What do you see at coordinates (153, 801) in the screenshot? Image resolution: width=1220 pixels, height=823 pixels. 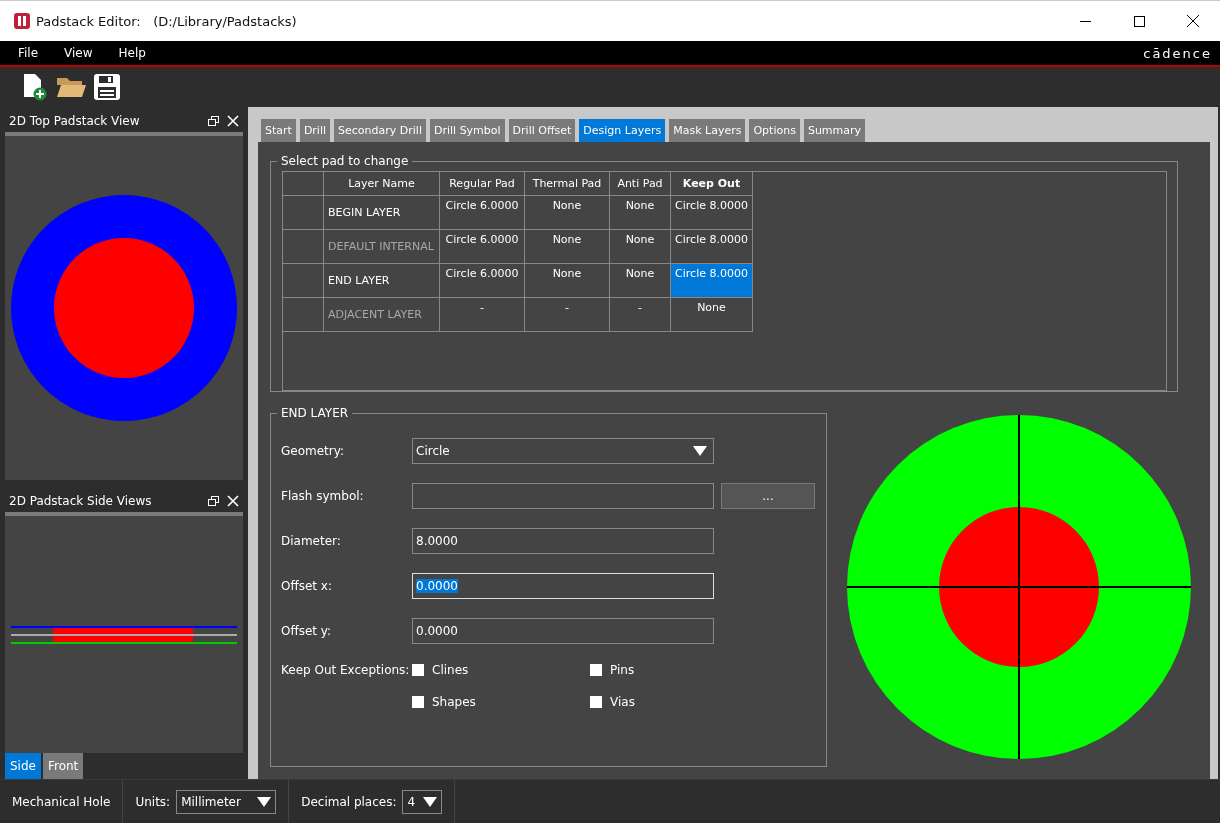 I see `units-label: Units:` at bounding box center [153, 801].